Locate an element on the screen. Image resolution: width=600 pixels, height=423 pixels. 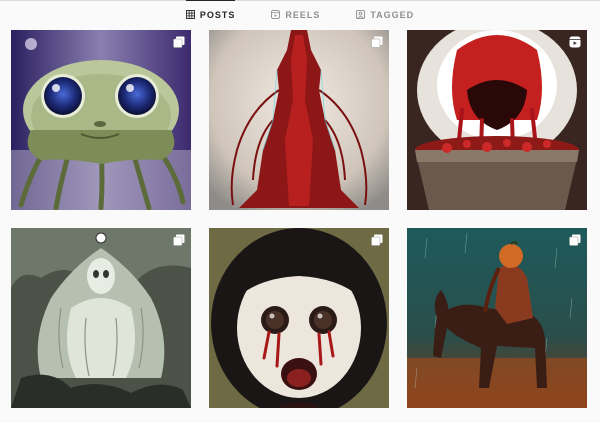
tab-reels-label: REELS is located at coordinates (303, 14).